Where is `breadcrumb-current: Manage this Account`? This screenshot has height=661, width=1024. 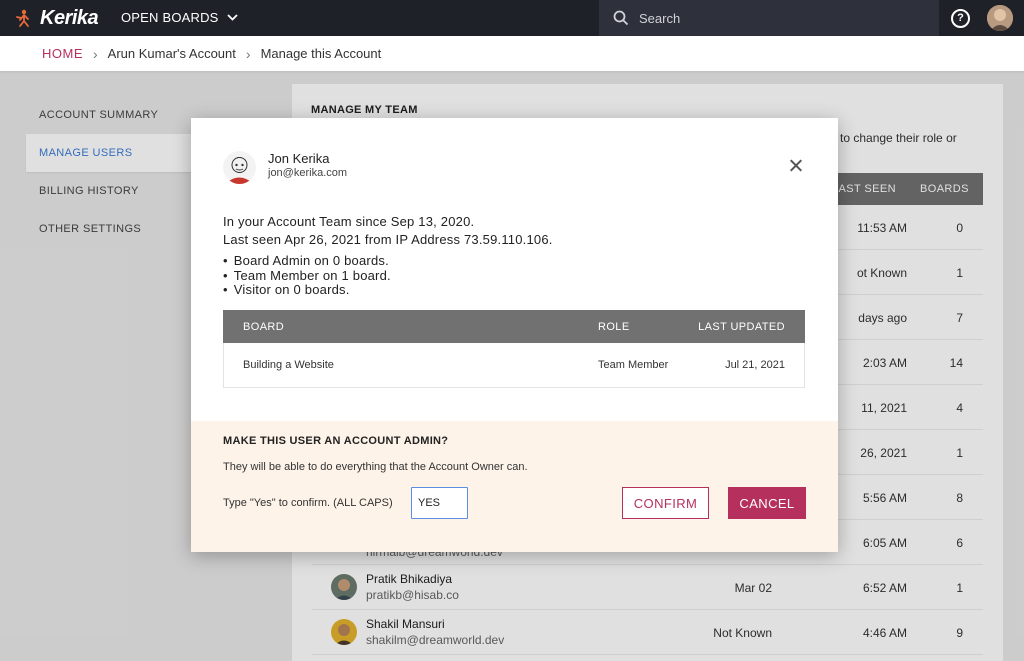 breadcrumb-current: Manage this Account is located at coordinates (321, 53).